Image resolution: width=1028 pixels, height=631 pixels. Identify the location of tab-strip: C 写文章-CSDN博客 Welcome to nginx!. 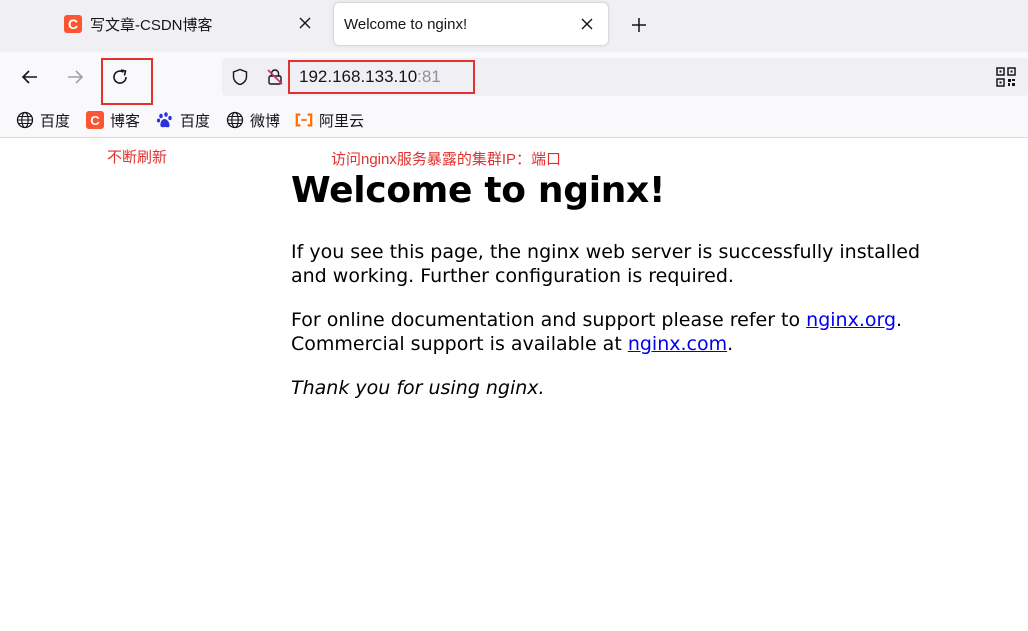
(514, 26).